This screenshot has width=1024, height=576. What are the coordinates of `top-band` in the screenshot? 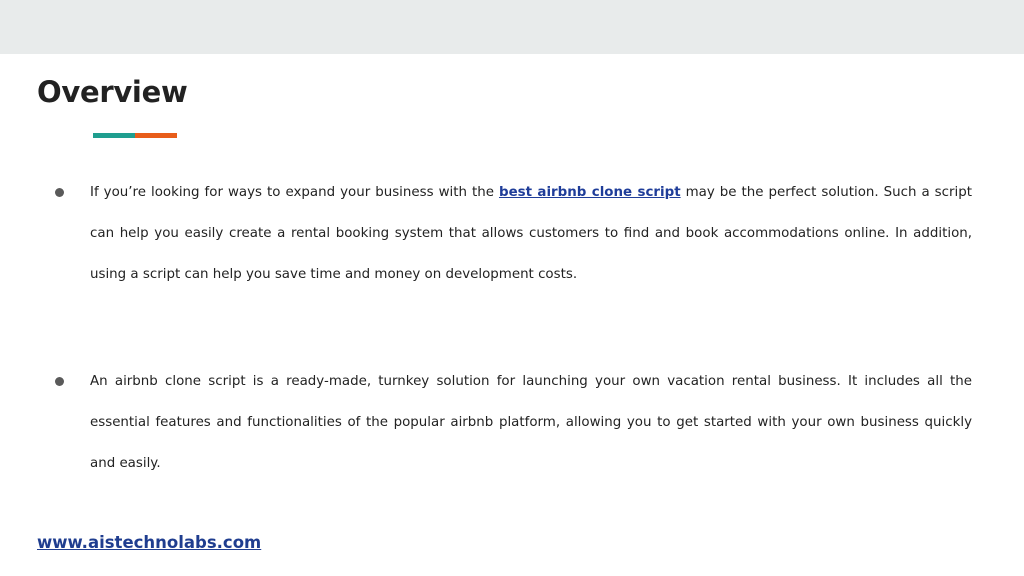 It's located at (512, 27).